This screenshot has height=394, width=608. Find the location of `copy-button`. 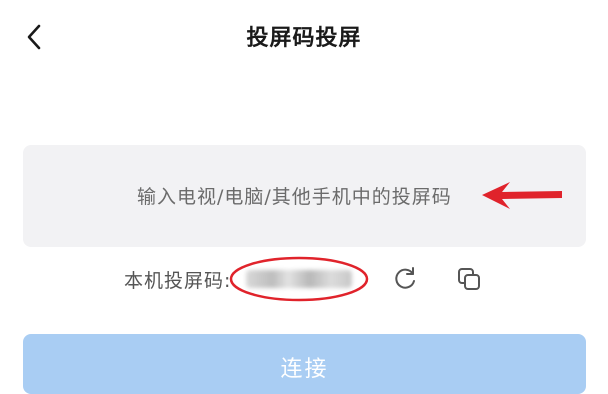

copy-button is located at coordinates (469, 279).